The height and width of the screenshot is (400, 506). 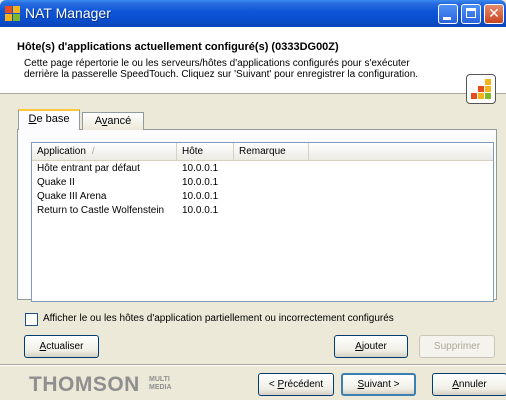 I want to click on minimize-icon, so click(x=447, y=18).